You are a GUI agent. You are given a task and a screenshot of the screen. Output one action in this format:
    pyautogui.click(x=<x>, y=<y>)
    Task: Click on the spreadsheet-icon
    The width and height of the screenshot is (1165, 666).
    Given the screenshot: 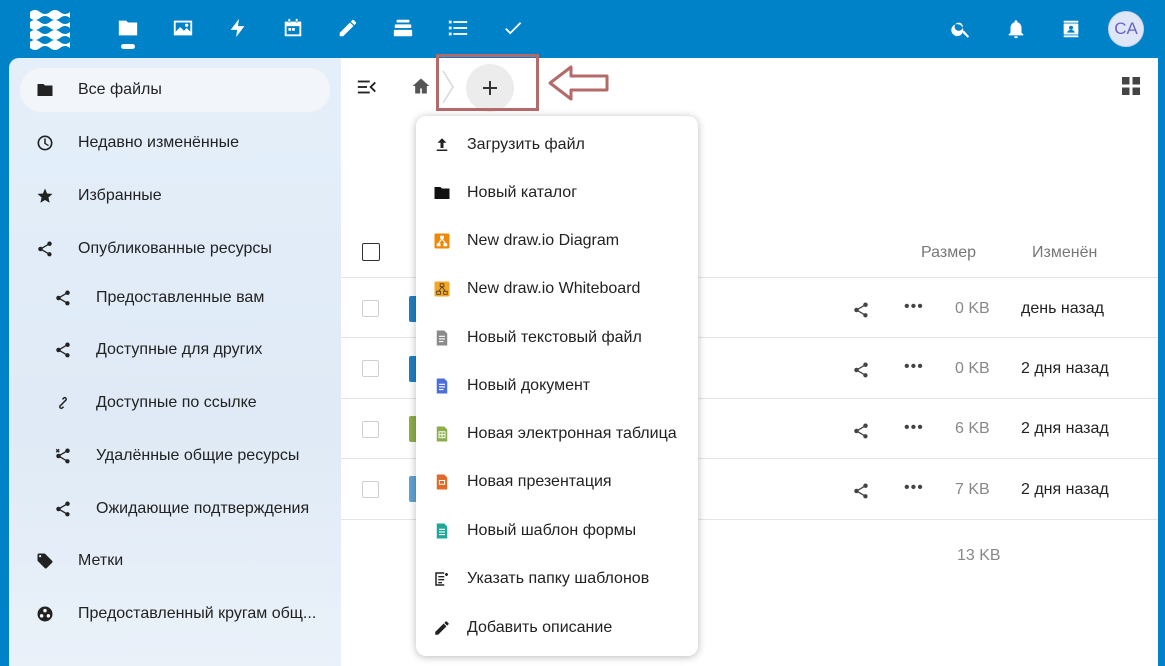 What is the action you would take?
    pyautogui.click(x=442, y=434)
    